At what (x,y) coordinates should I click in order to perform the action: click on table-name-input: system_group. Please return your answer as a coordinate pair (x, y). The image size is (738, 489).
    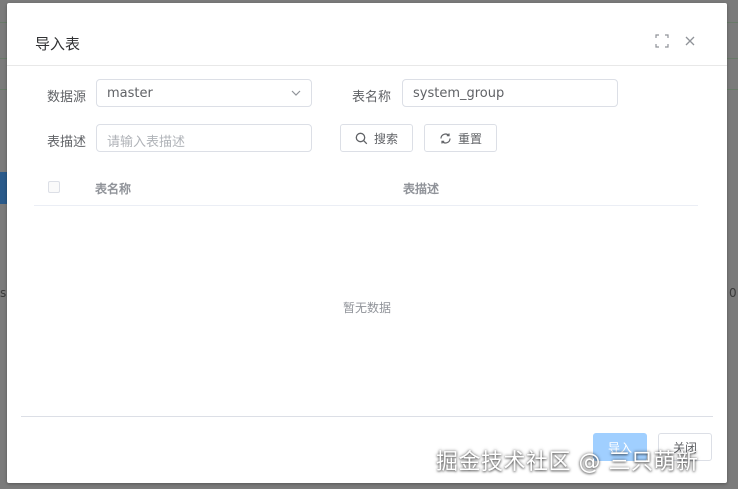
    Looking at the image, I should click on (510, 93).